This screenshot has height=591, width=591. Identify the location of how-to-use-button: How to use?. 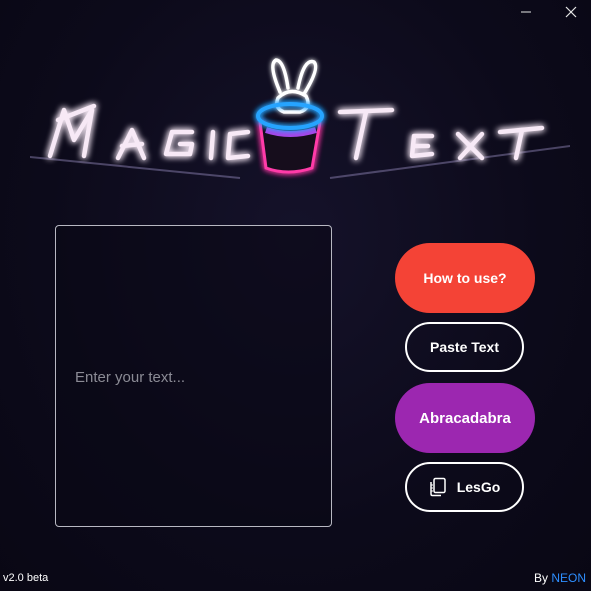
(465, 278).